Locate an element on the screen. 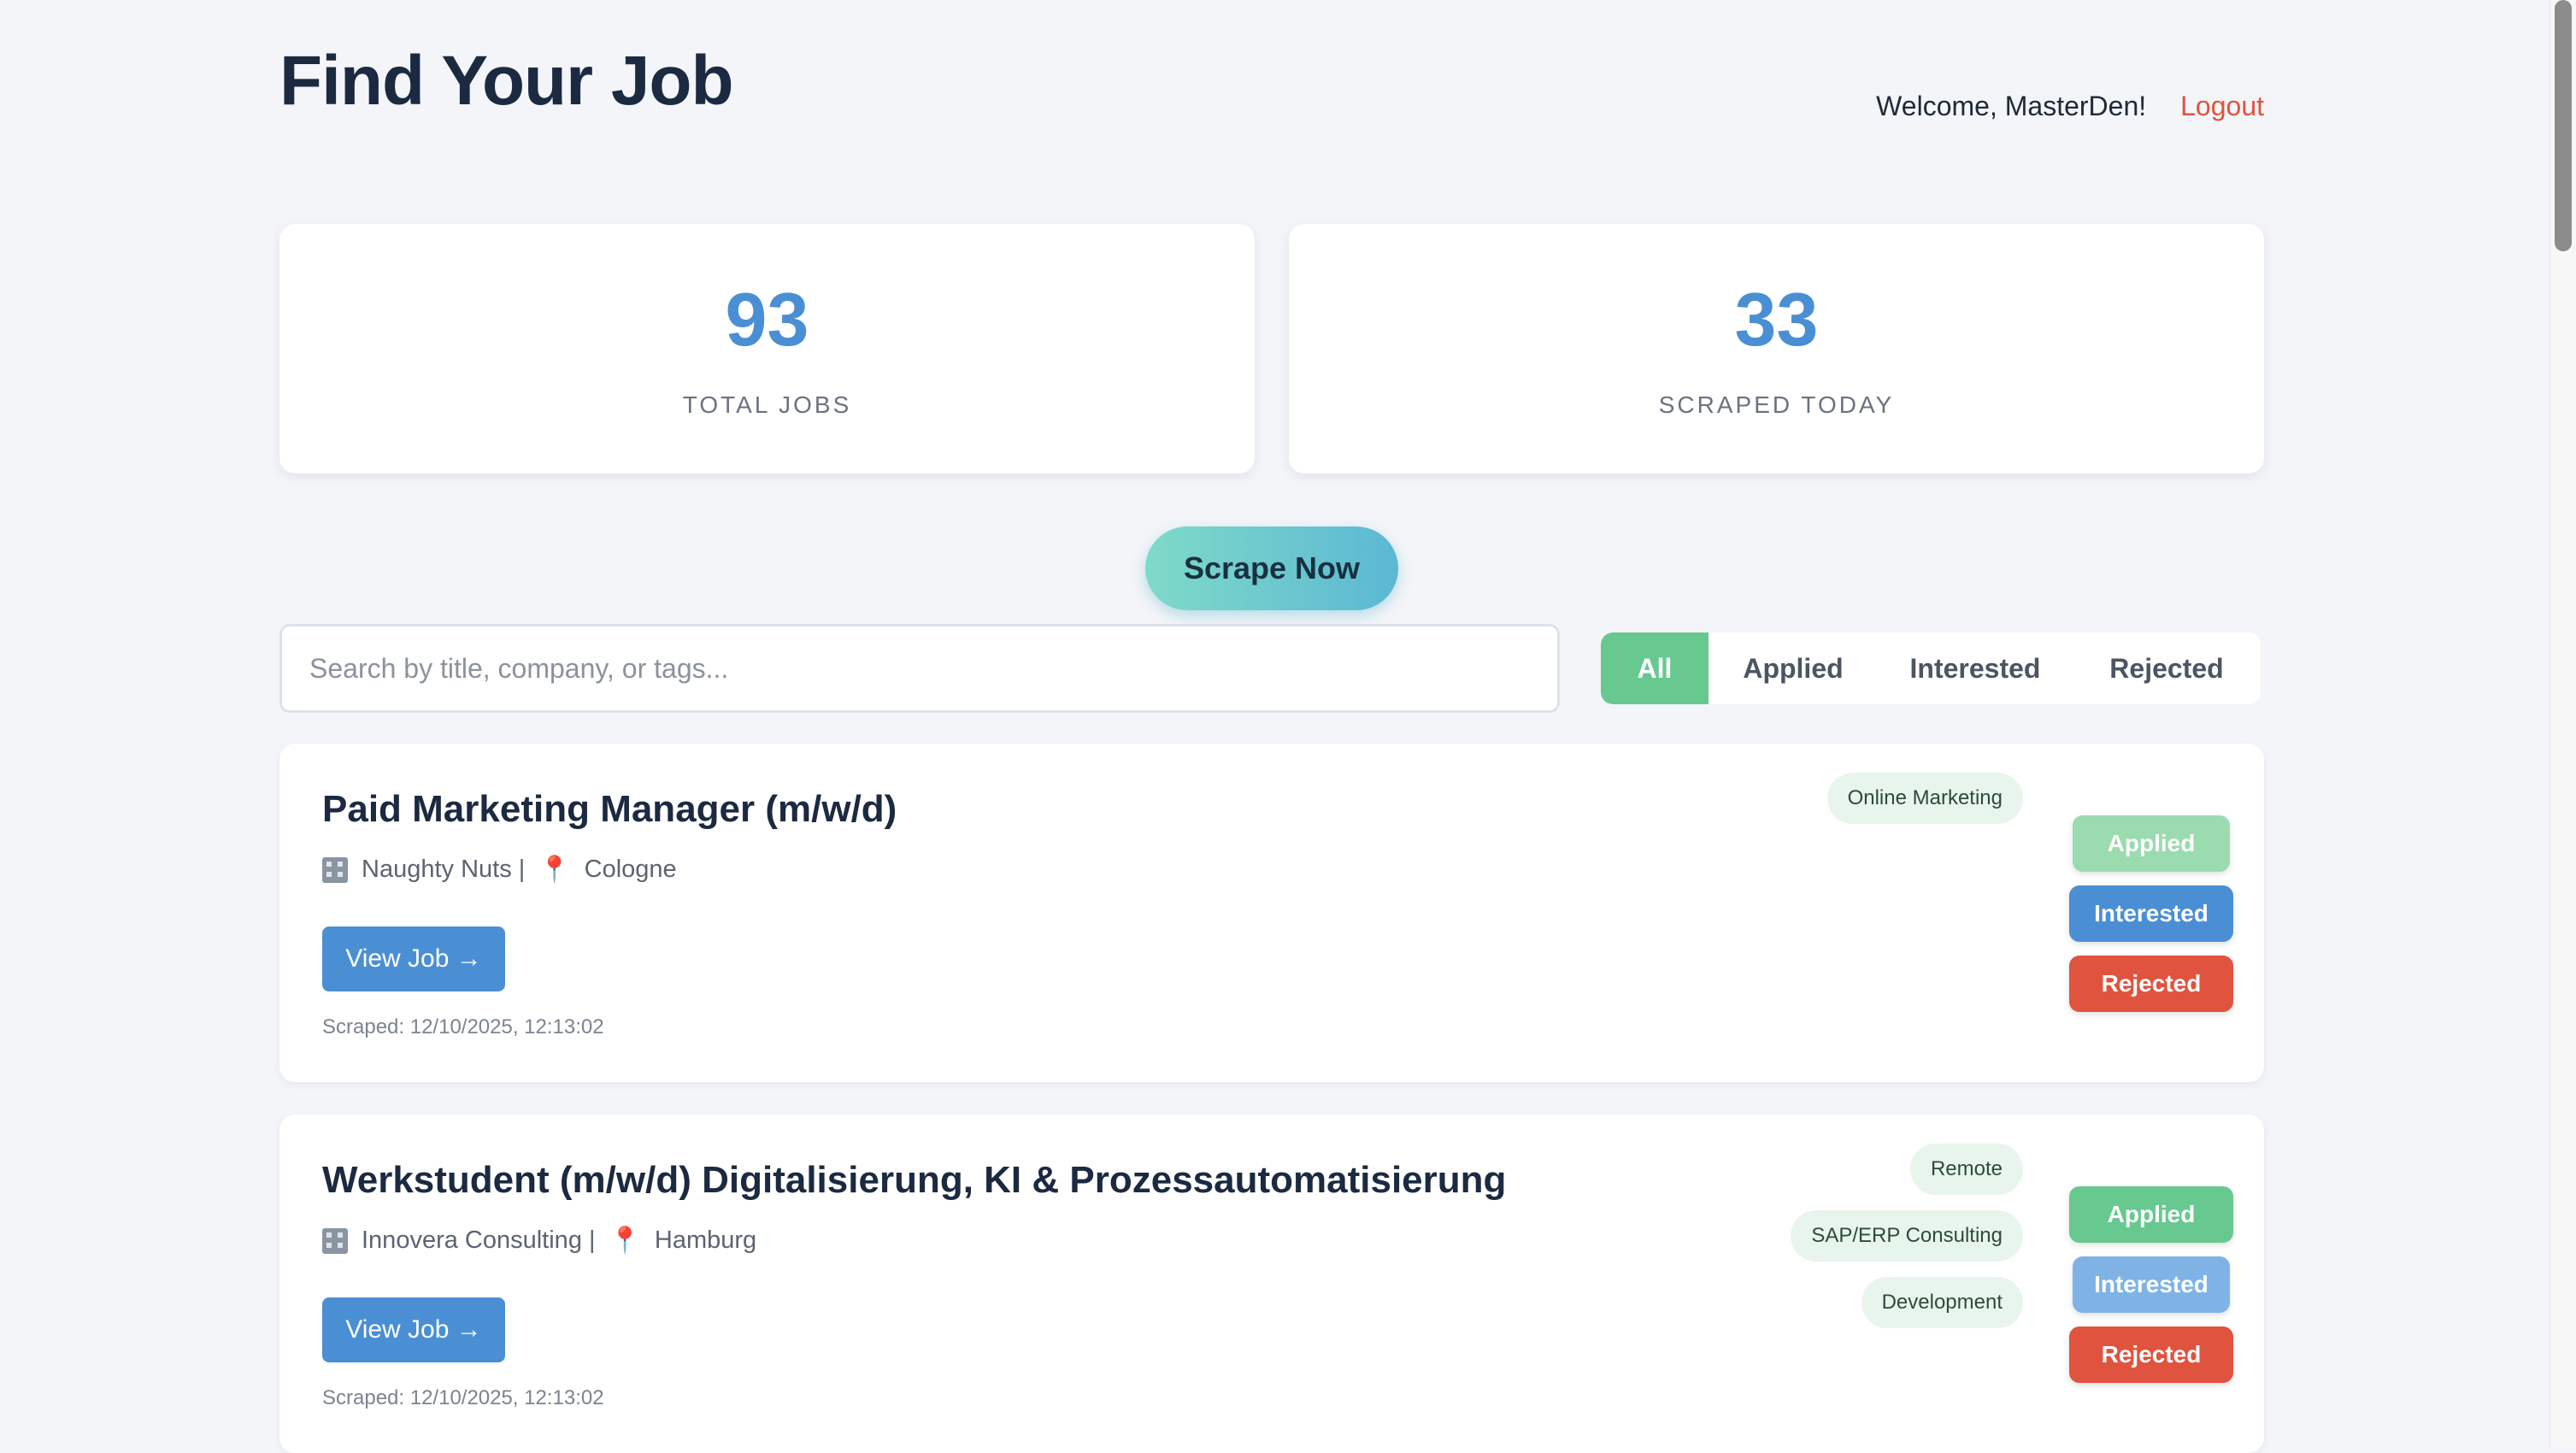  stat-card-total-jobs: 93 TOTAL JOBS is located at coordinates (767, 349).